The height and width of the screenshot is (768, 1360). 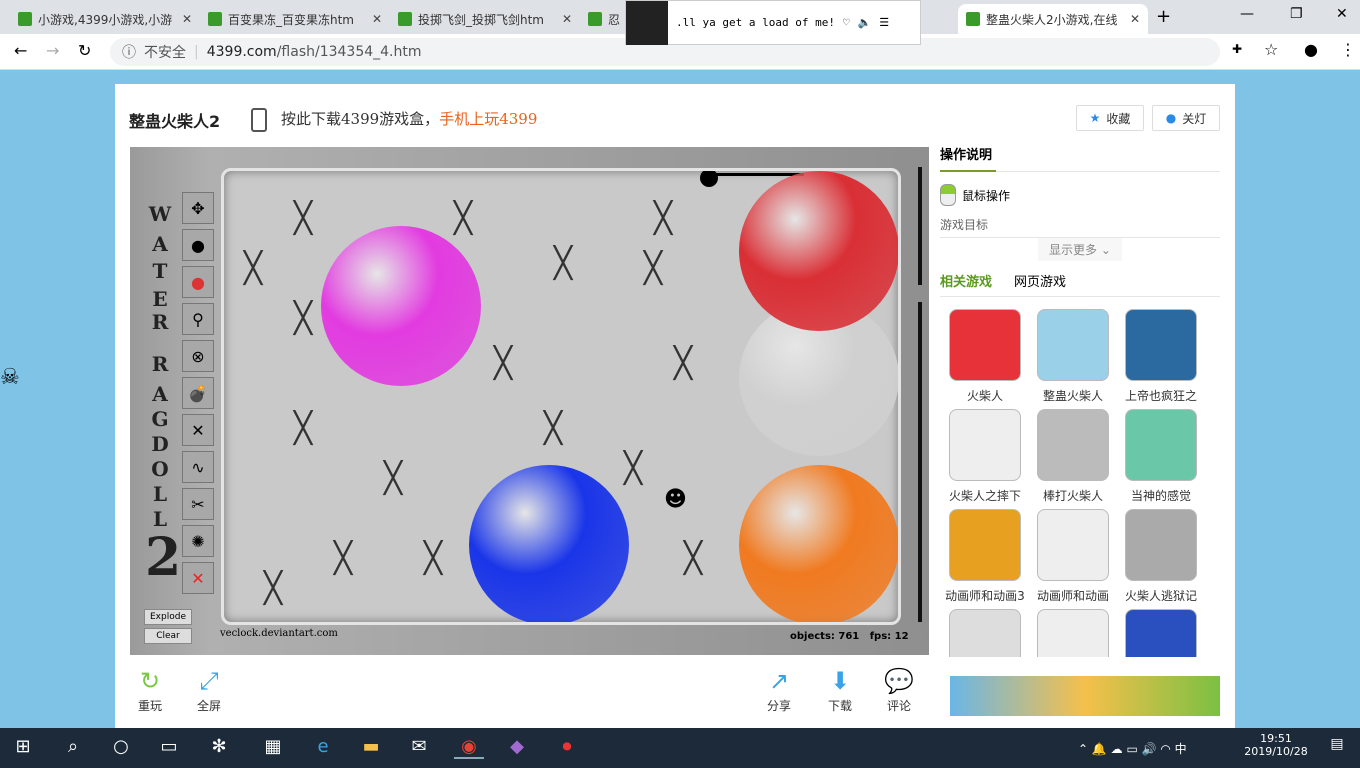 I want to click on tab: 投掷飞剑_投掷飞剑htm ✕, so click(x=485, y=19).